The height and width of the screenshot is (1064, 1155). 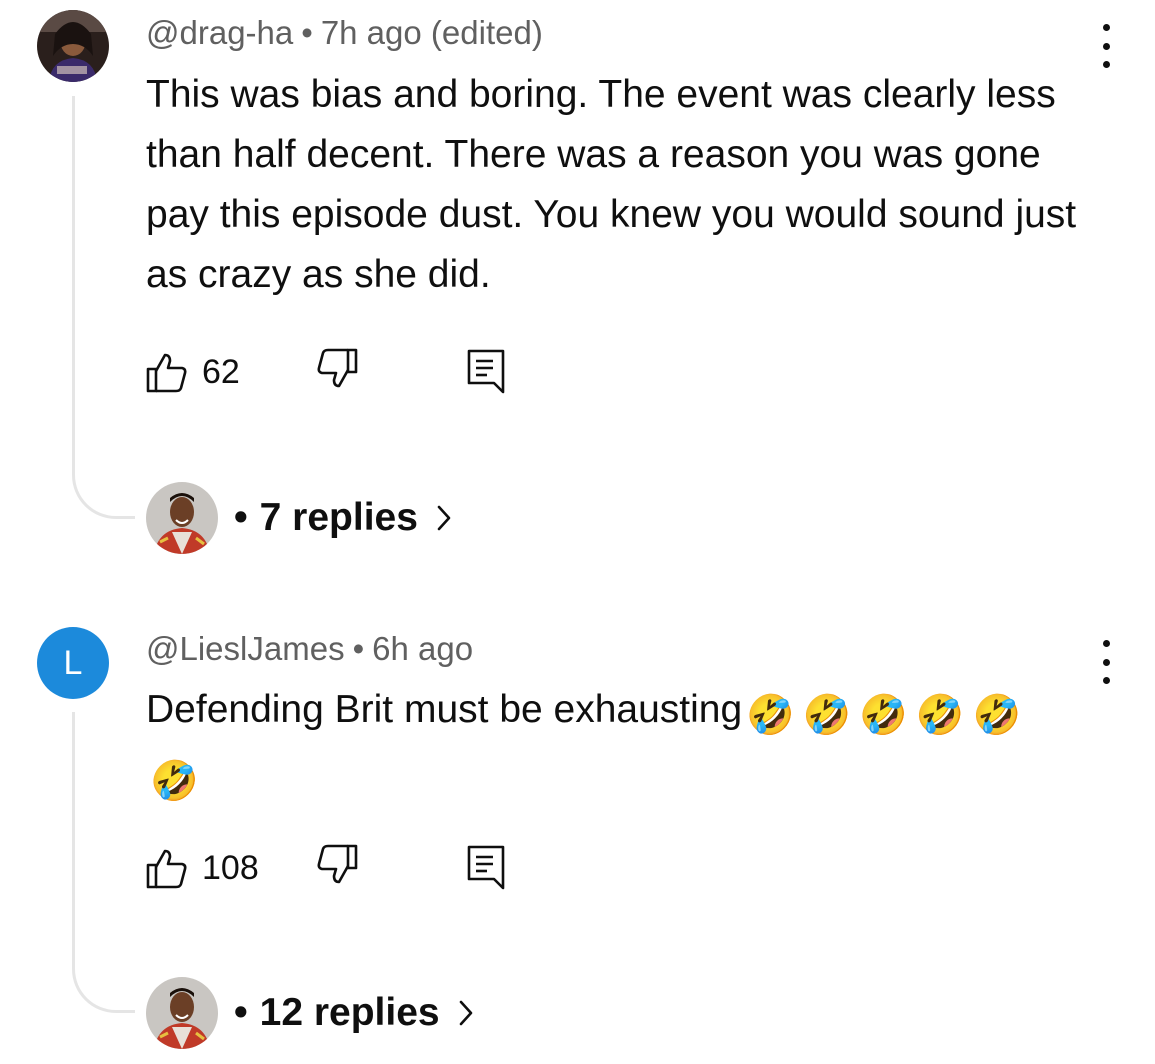 I want to click on thumbs-up-icon, so click(x=166, y=869).